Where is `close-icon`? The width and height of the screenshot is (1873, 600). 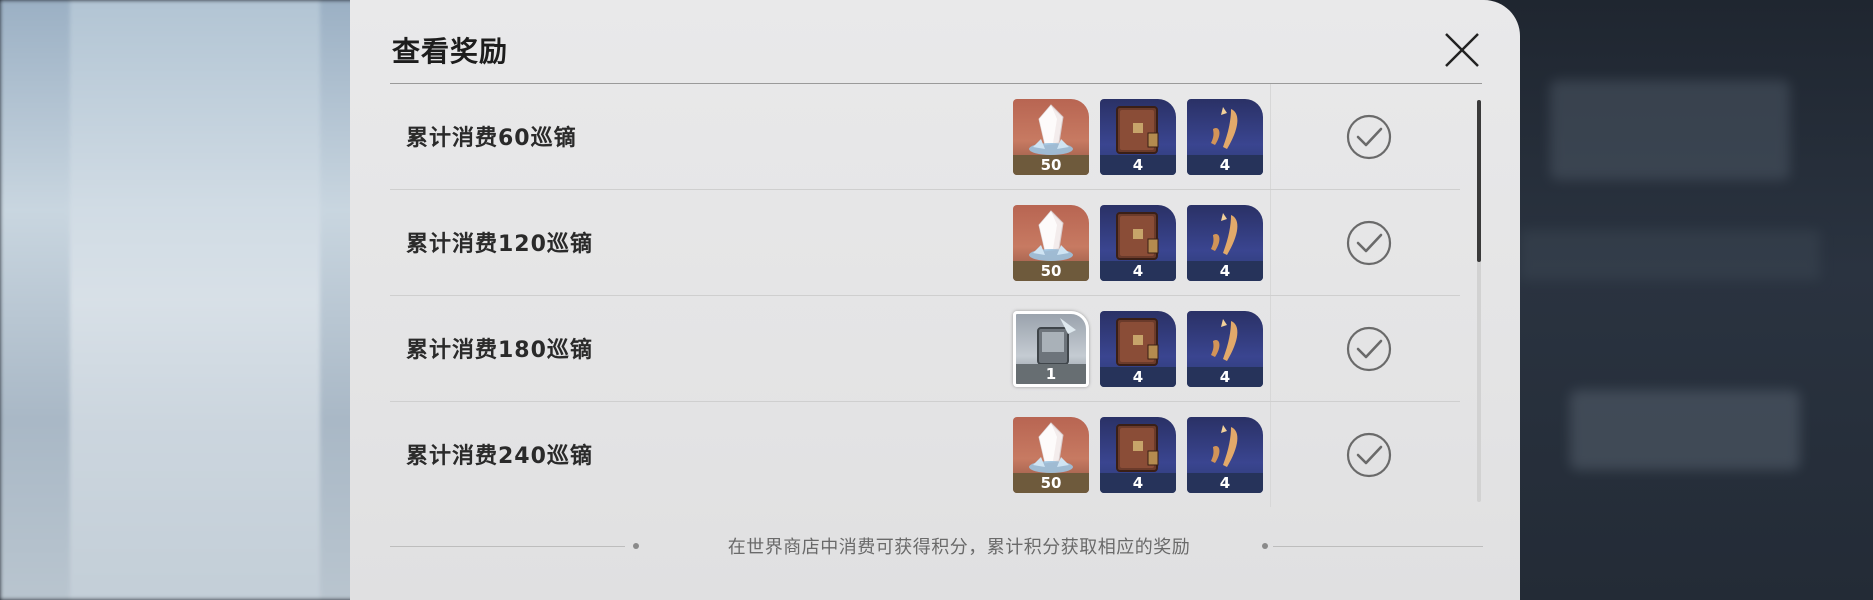
close-icon is located at coordinates (1462, 50).